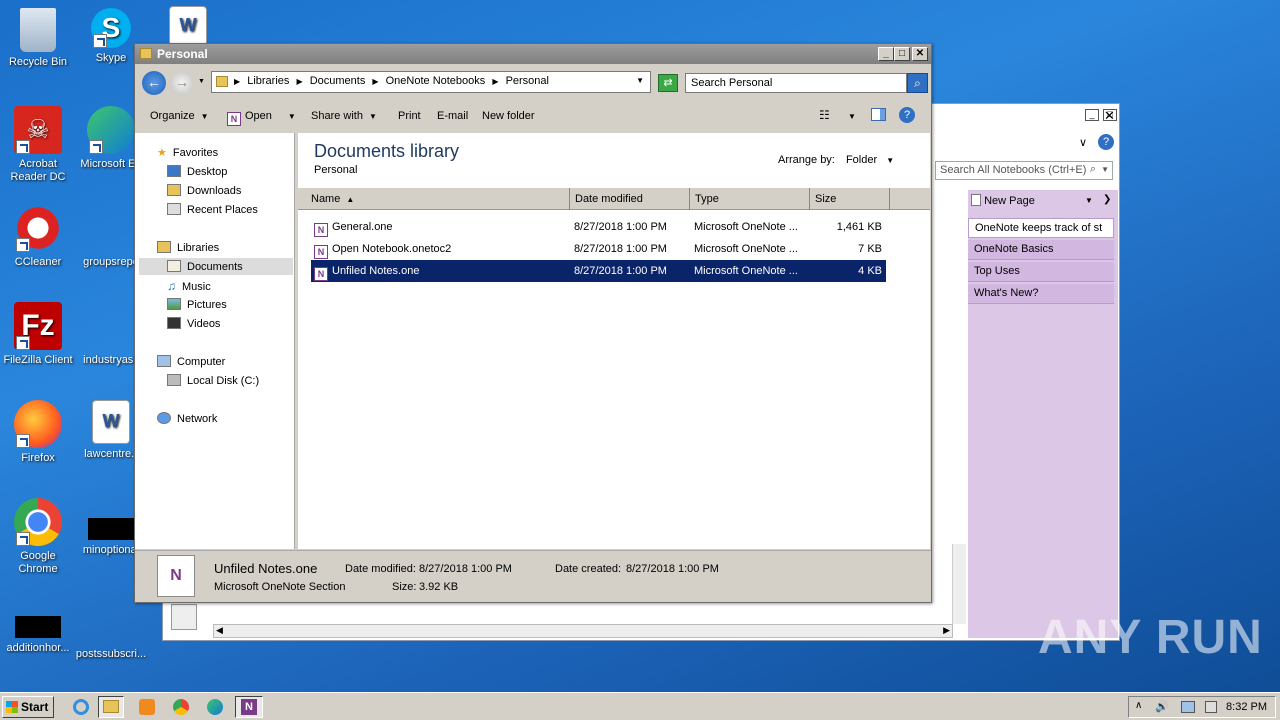 This screenshot has width=1280, height=720. Describe the element at coordinates (154, 83) in the screenshot. I see `back-button: ←` at that location.